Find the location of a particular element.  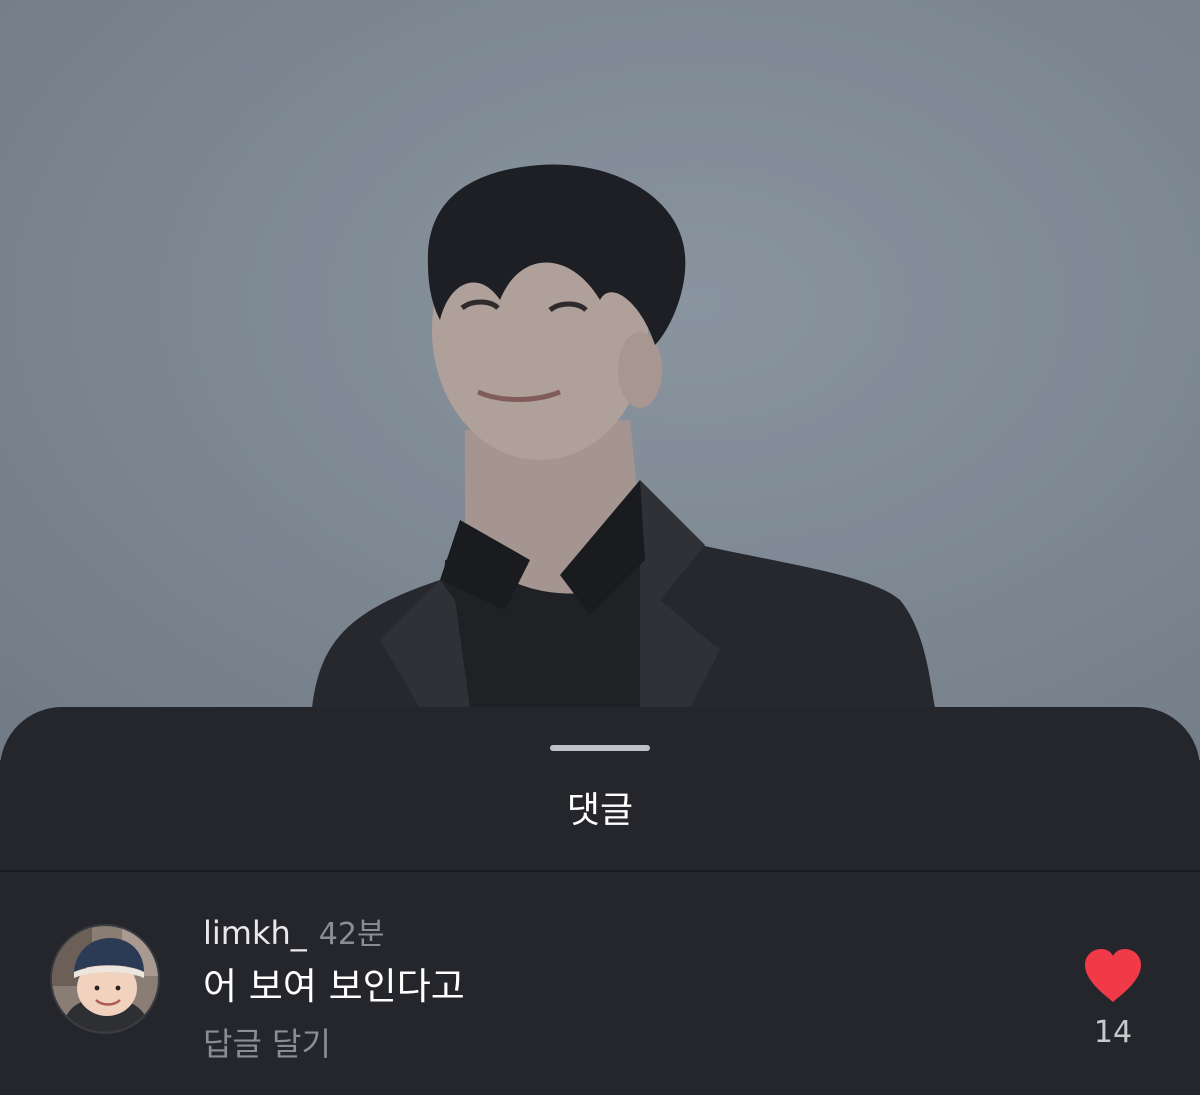

comment-time: 42분 is located at coordinates (351, 934).